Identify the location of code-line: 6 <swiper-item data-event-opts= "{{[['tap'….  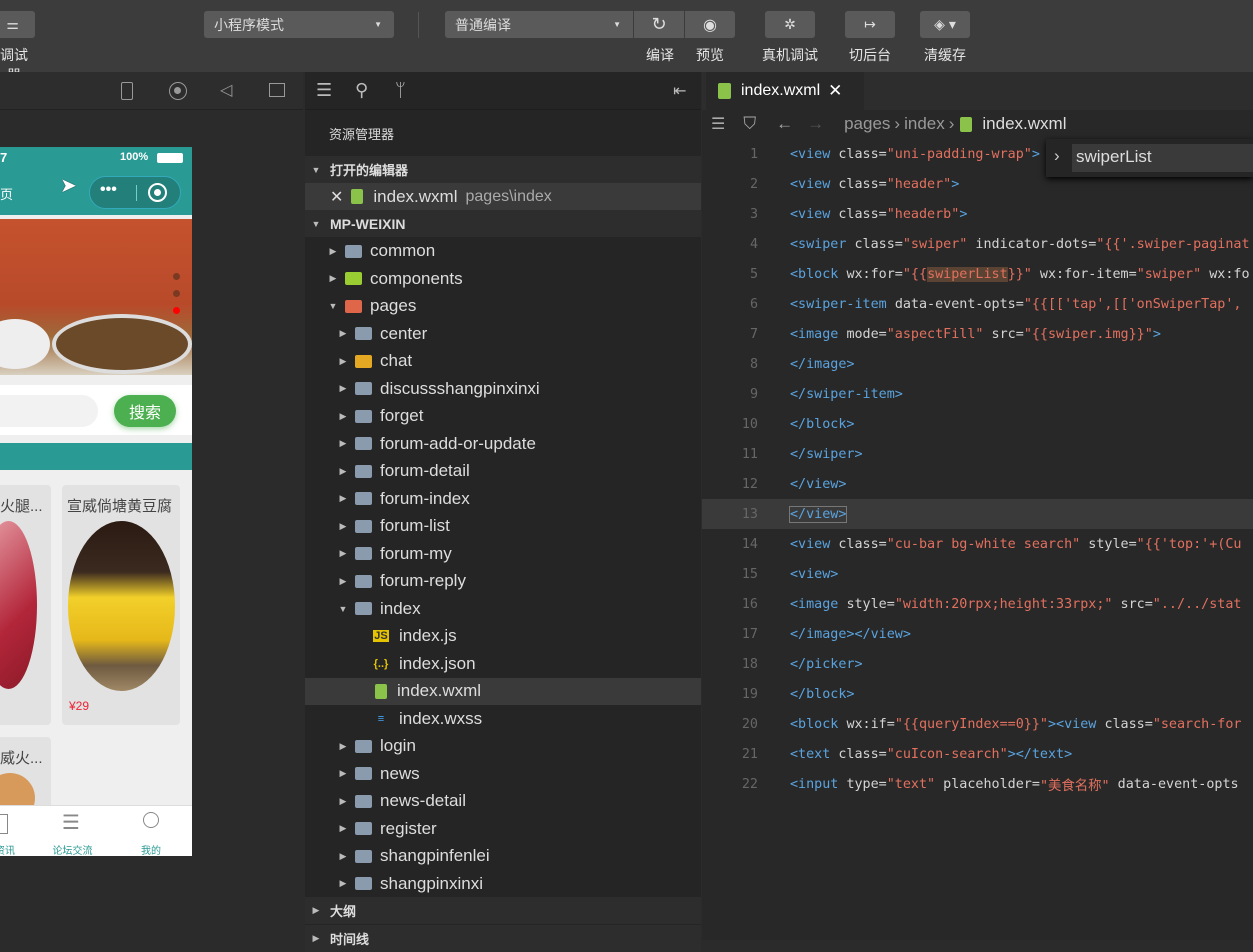
(977, 304).